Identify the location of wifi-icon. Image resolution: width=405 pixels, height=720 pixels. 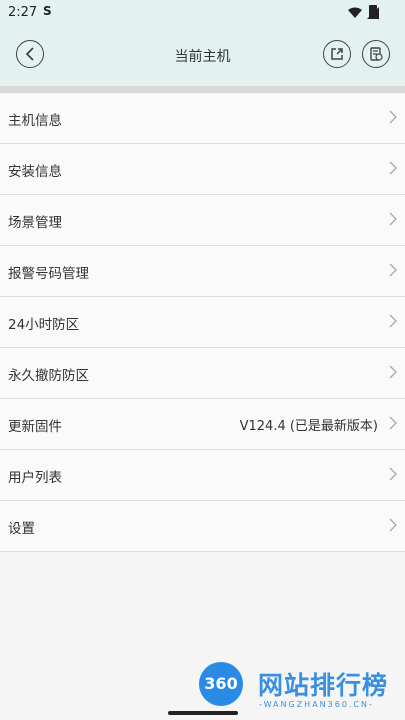
(355, 12).